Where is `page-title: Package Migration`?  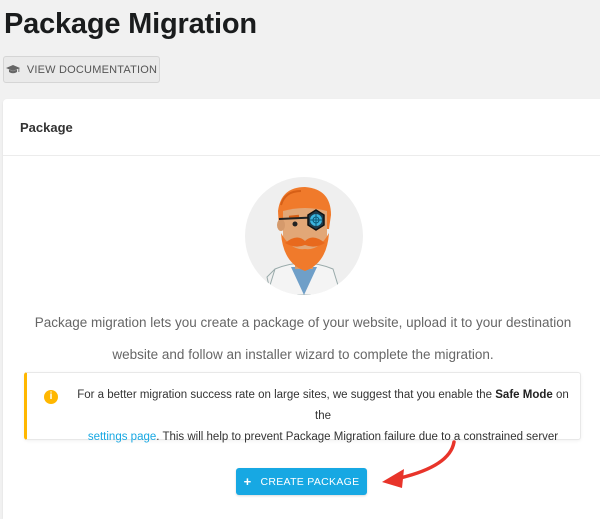
page-title: Package Migration is located at coordinates (130, 24).